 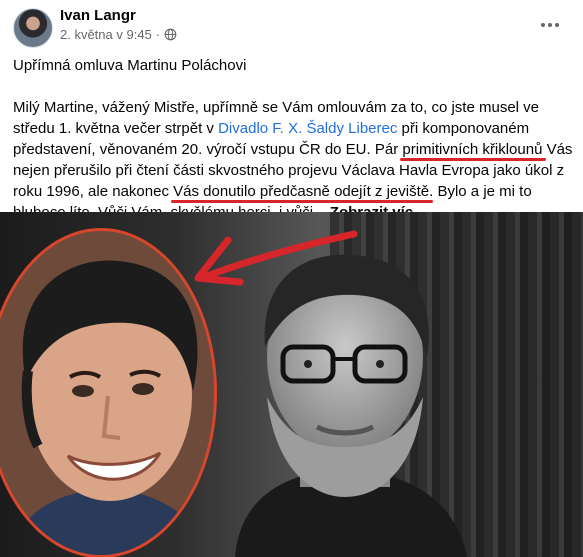 I want to click on theatre-page-link: Divadlo F. X. Šaldy Liberec, so click(x=307, y=128).